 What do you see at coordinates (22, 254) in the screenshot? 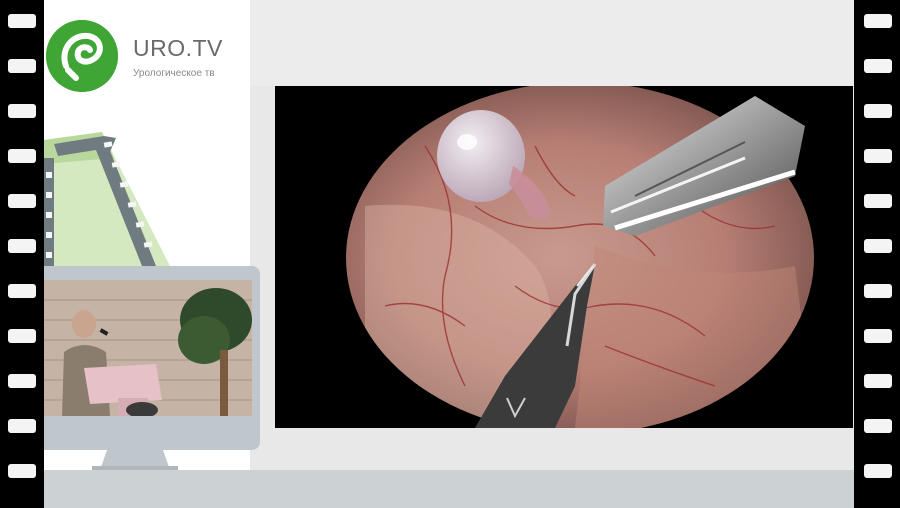
I see `film-border-left` at bounding box center [22, 254].